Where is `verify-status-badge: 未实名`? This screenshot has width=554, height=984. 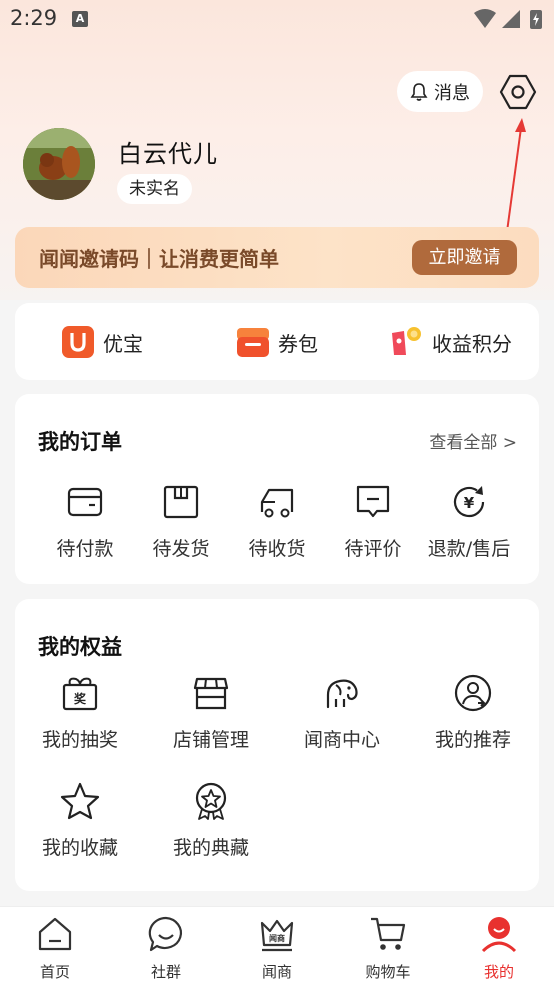
verify-status-badge: 未实名 is located at coordinates (154, 189).